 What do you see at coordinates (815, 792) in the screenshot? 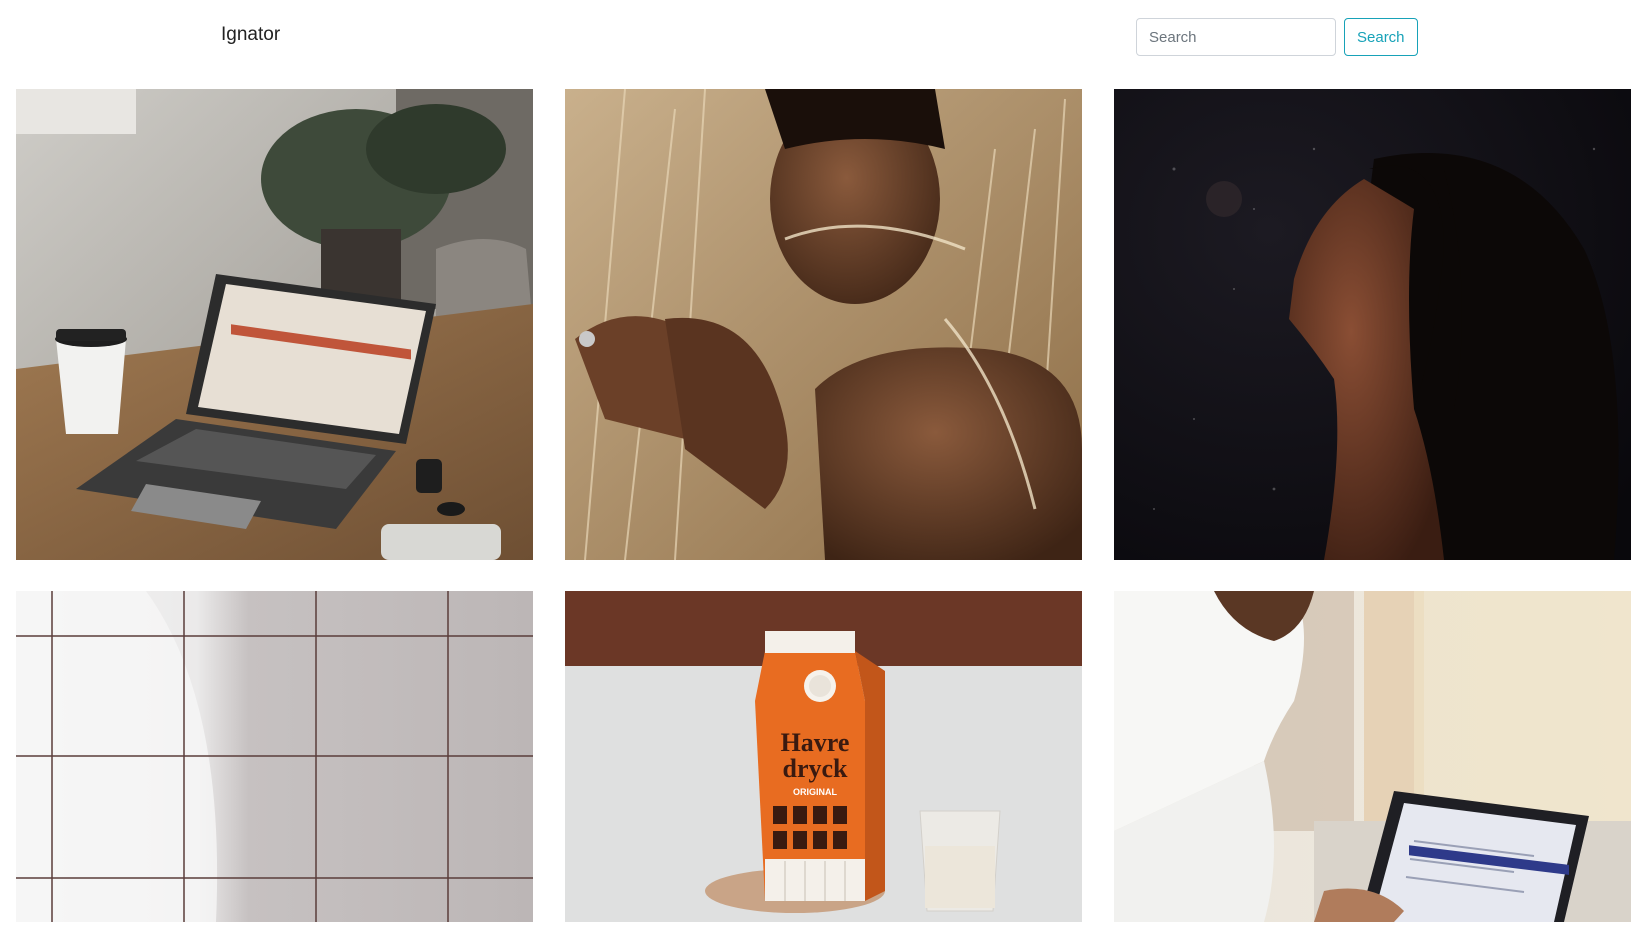
I see `carton-label-3: ORIGINAL` at bounding box center [815, 792].